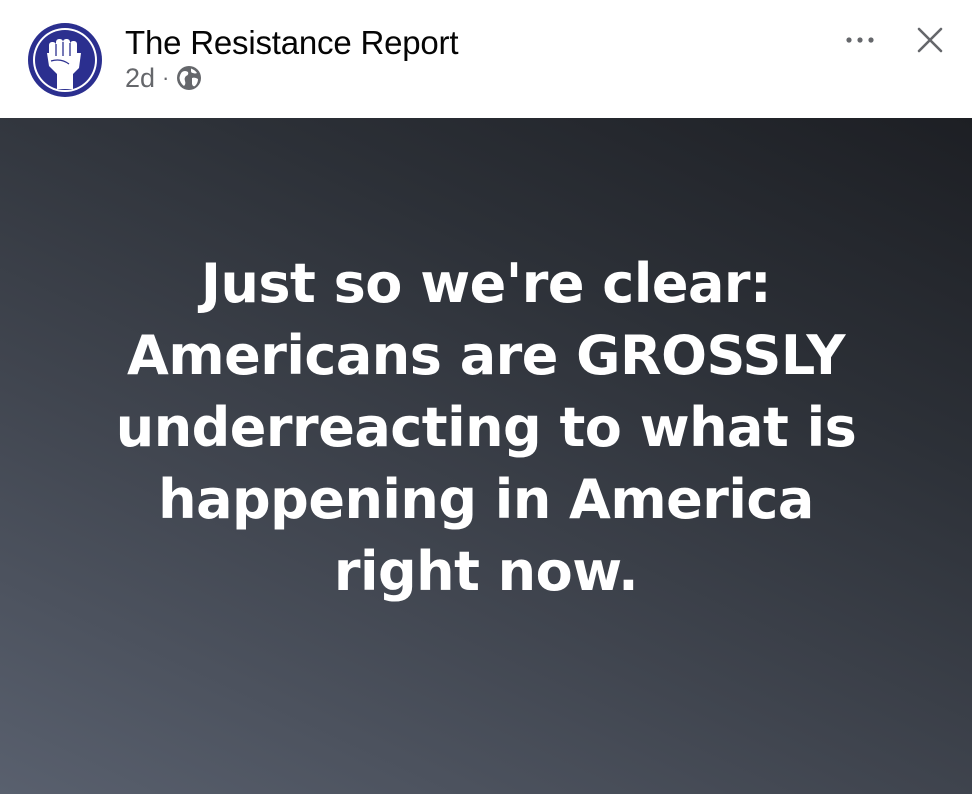 The height and width of the screenshot is (794, 972). I want to click on post-text-line: right now., so click(486, 571).